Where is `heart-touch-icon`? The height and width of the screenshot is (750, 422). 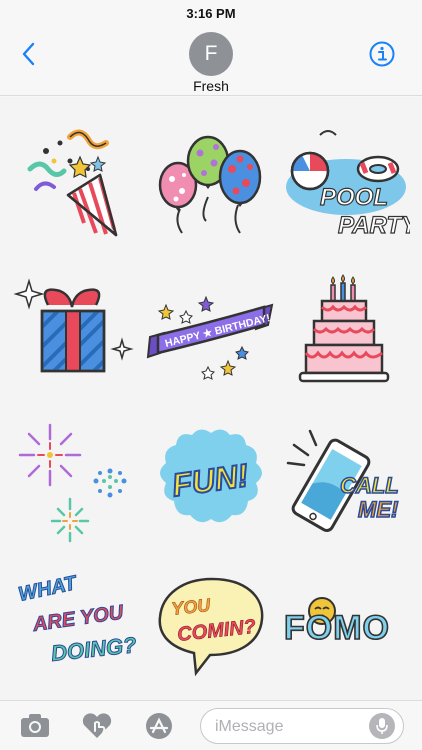
heart-touch-icon is located at coordinates (97, 725).